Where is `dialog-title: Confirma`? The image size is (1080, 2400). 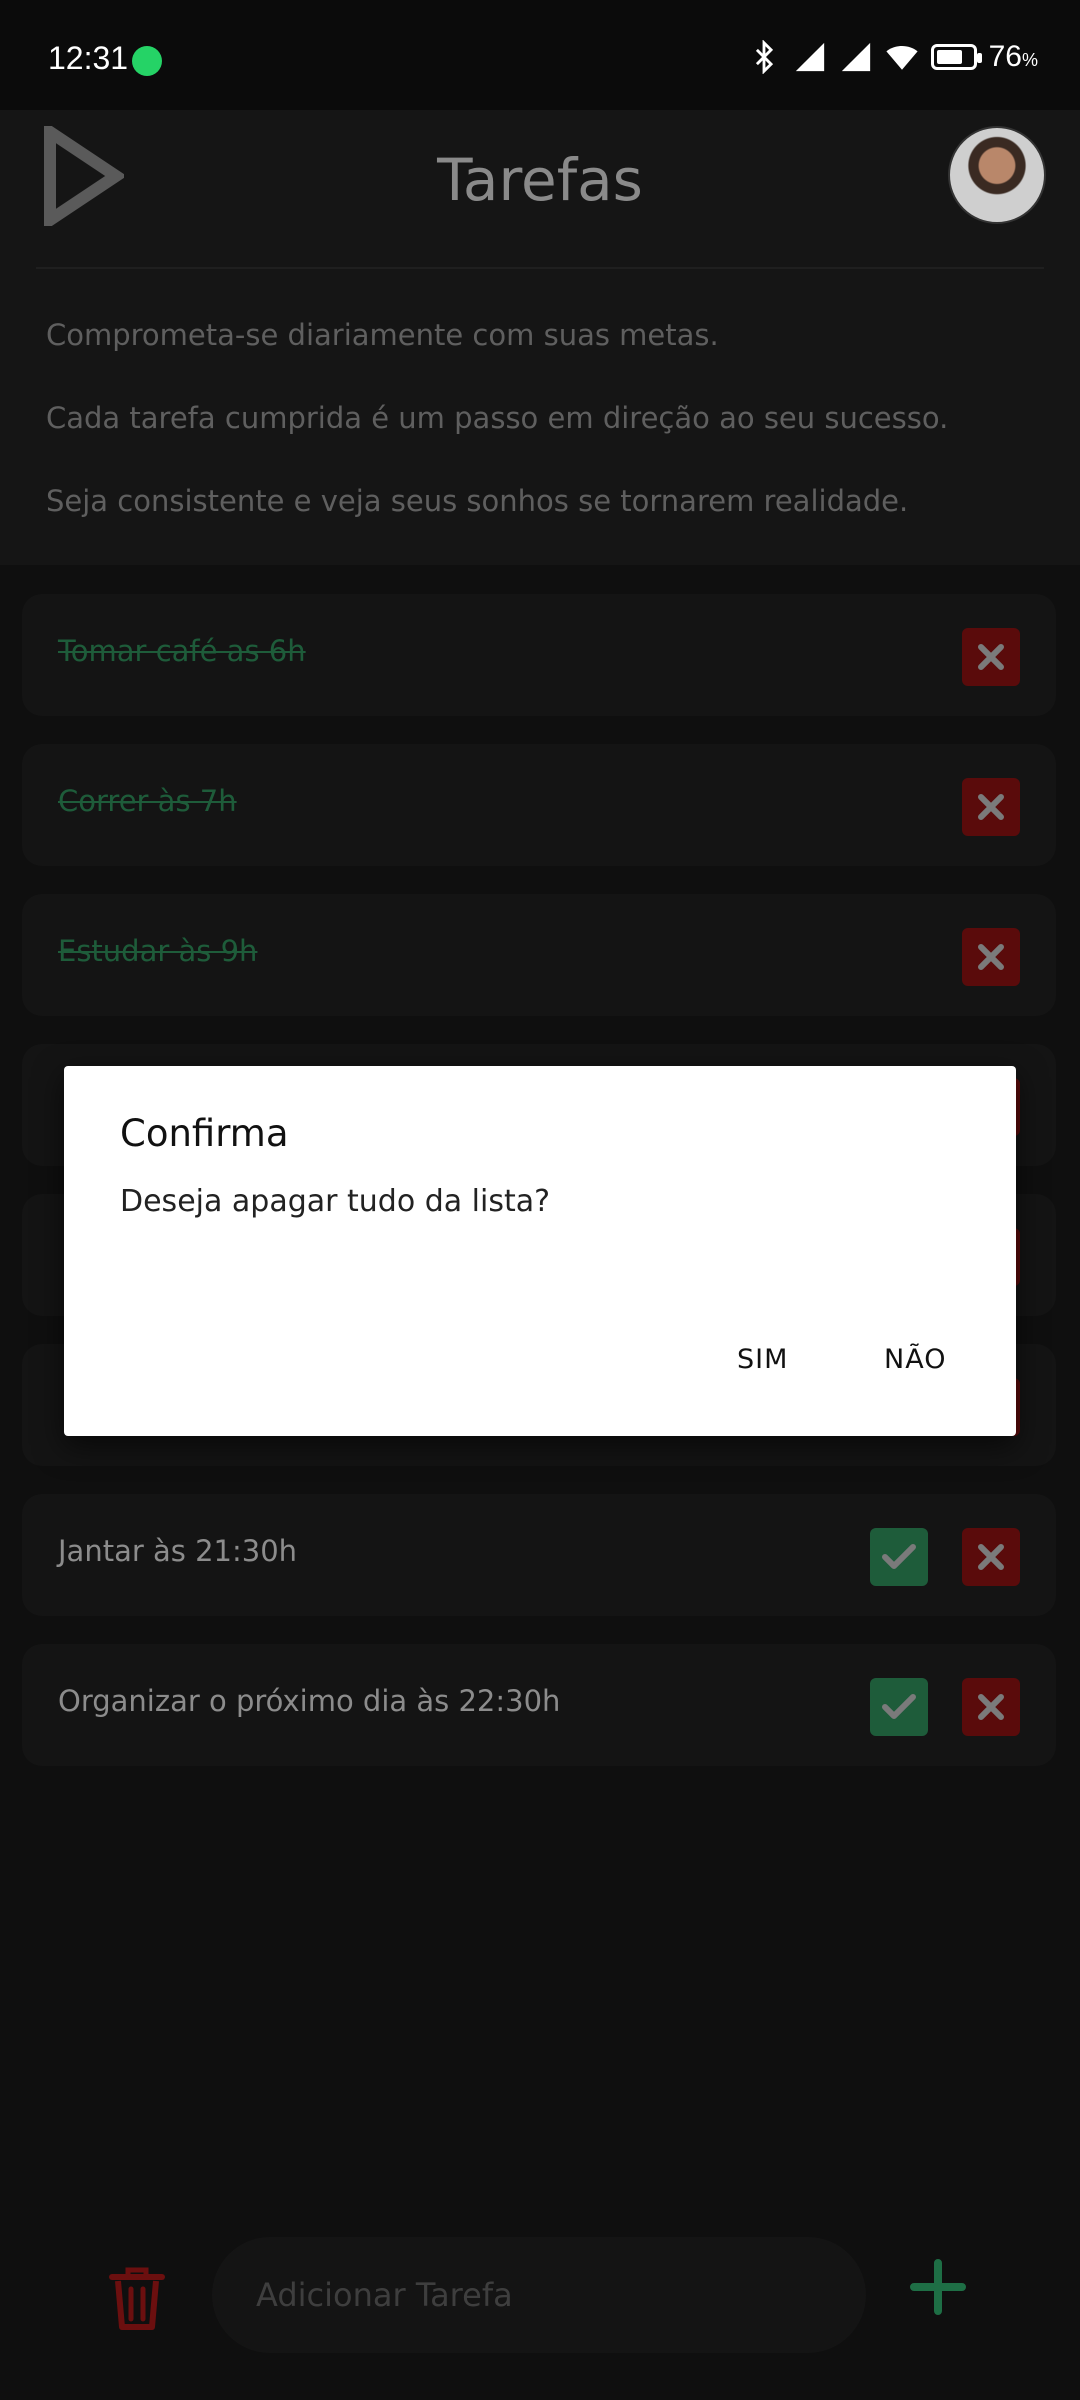
dialog-title: Confirma is located at coordinates (204, 1133).